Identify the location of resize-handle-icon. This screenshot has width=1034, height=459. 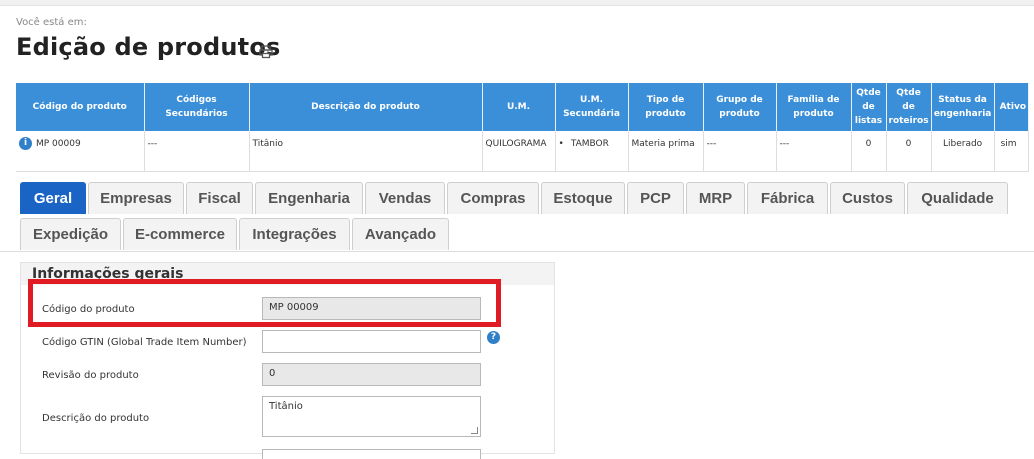
(474, 430).